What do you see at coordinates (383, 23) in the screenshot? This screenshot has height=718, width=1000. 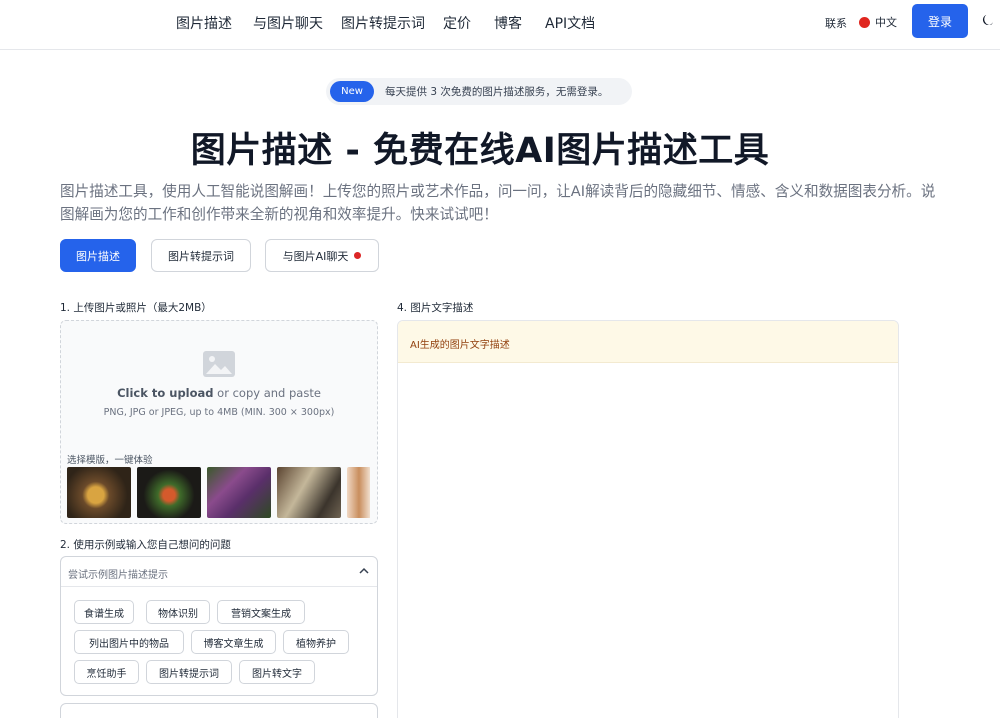 I see `nav-image-to-prompt: 图片转提示词` at bounding box center [383, 23].